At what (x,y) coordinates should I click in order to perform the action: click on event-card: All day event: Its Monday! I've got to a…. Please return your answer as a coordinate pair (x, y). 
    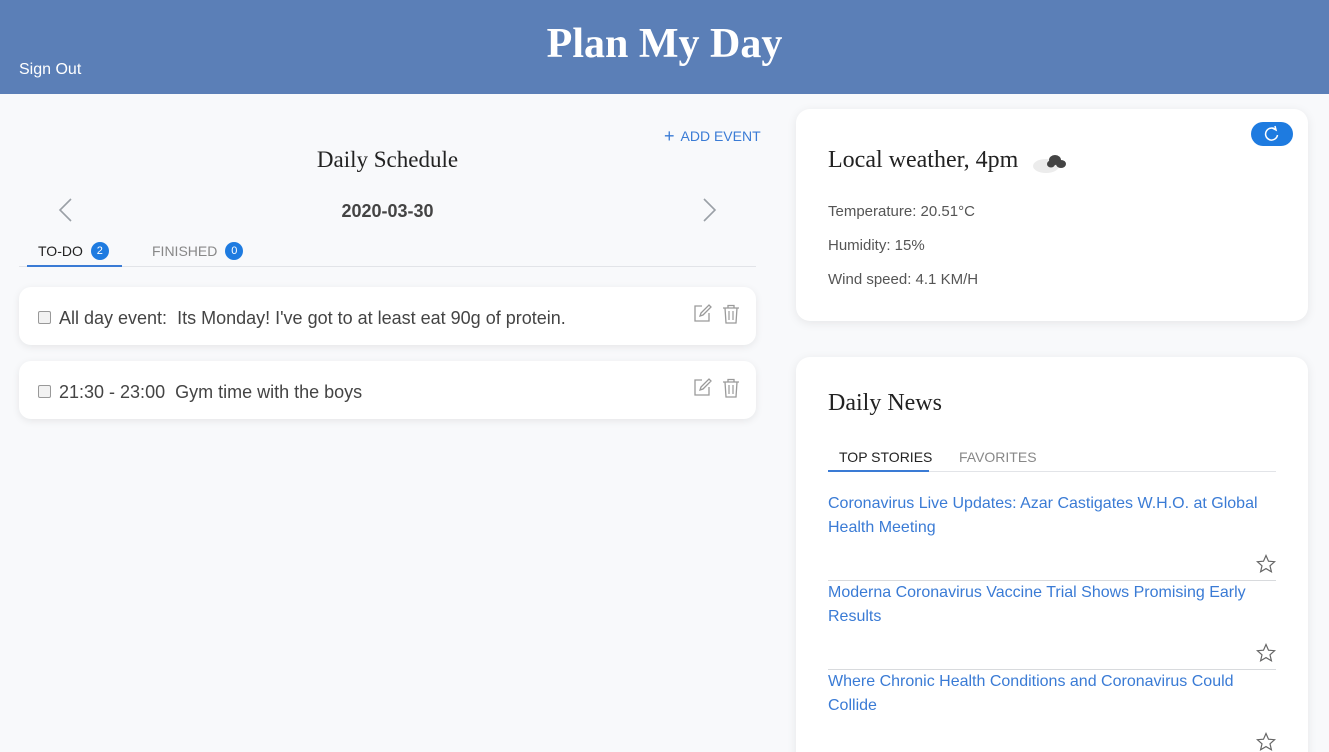
    Looking at the image, I should click on (387, 316).